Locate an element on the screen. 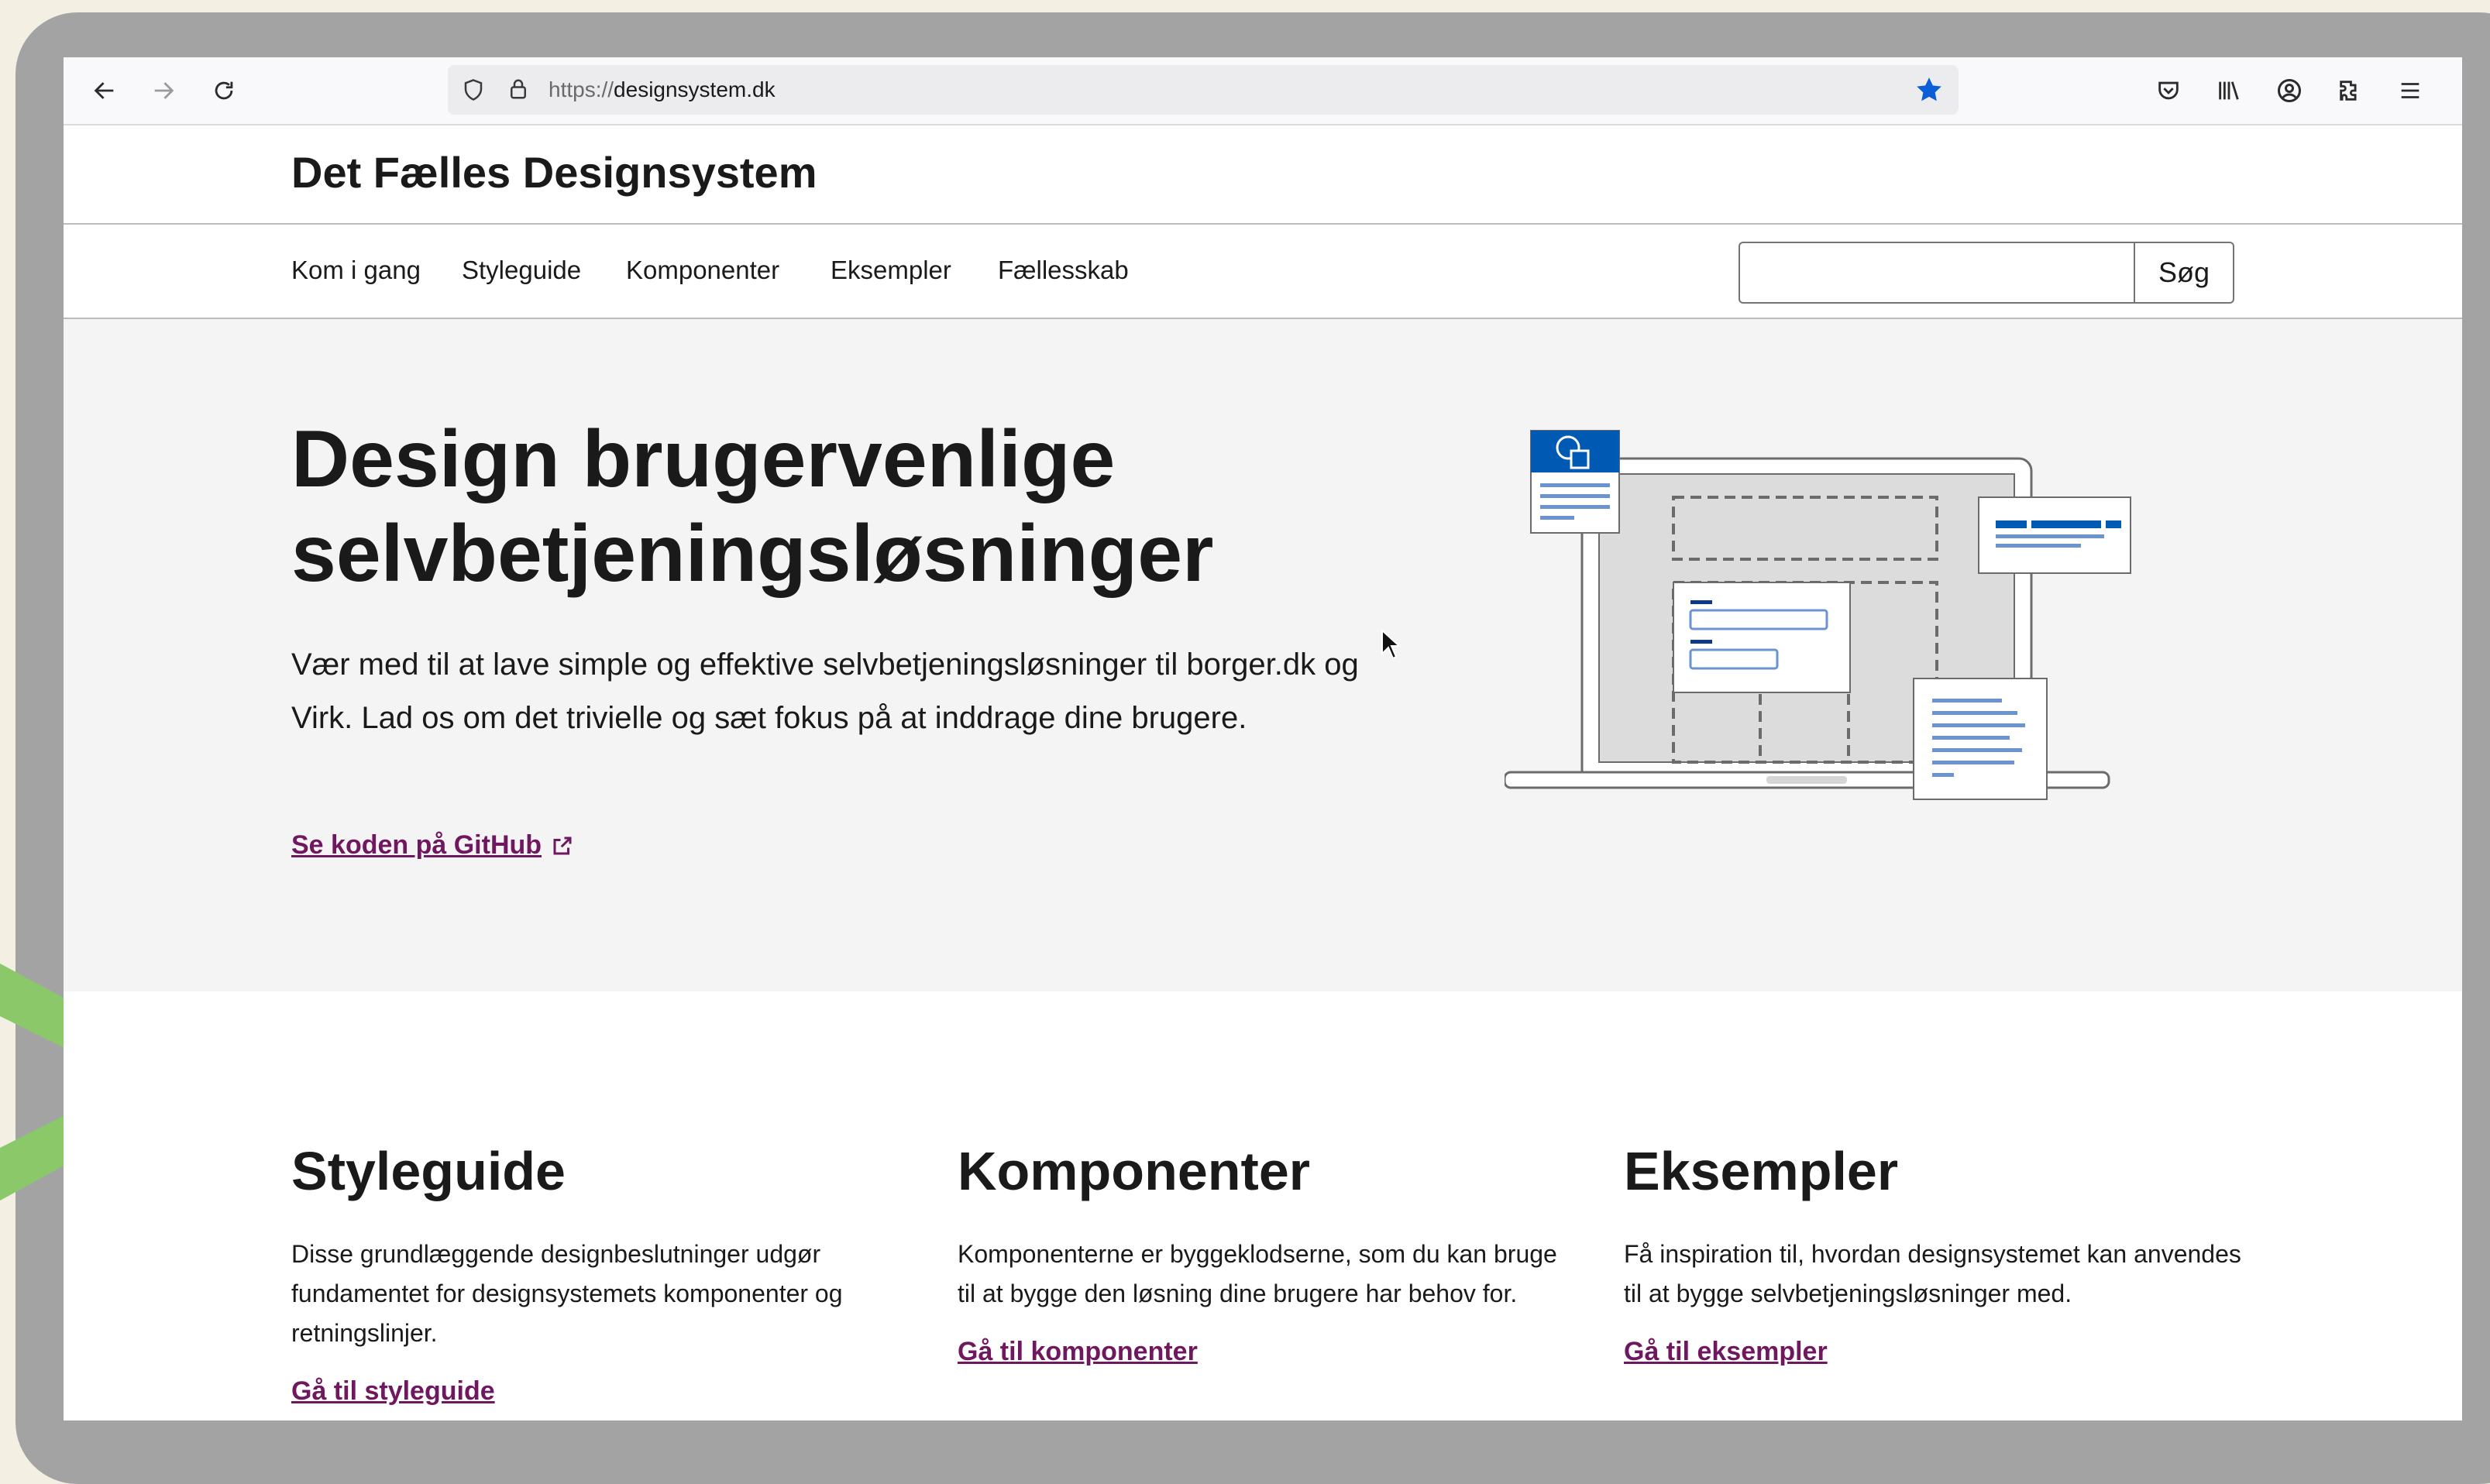 This screenshot has width=2490, height=1484. search-input is located at coordinates (1937, 273).